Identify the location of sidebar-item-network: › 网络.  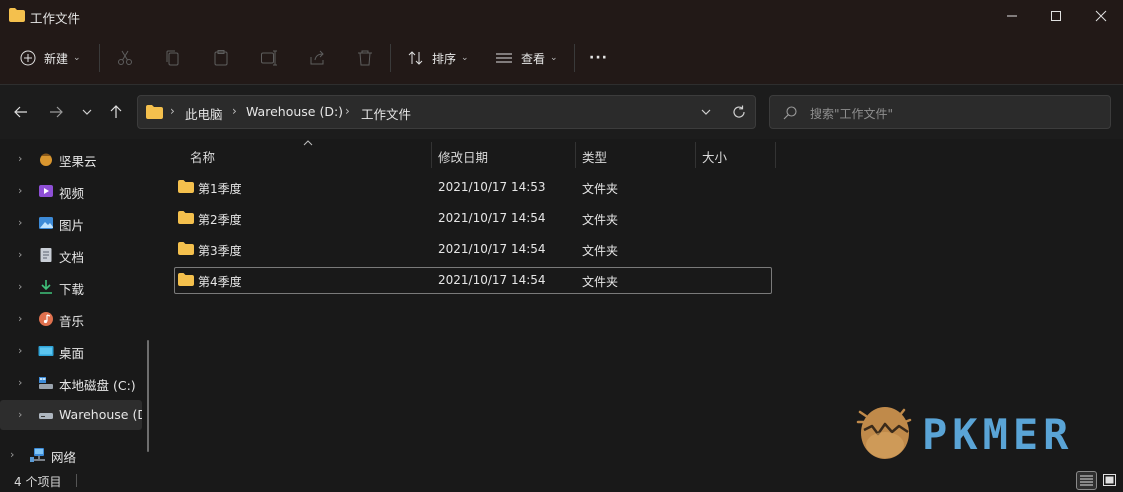
(75, 455).